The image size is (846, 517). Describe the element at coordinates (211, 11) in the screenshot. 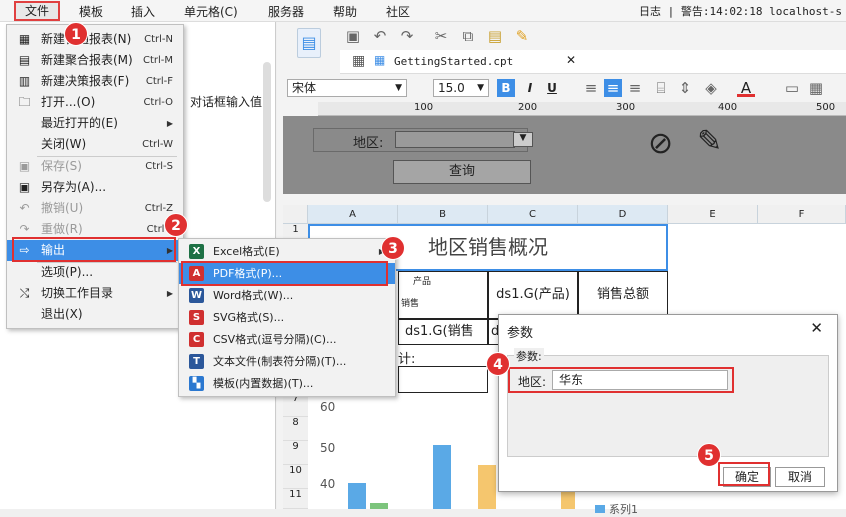

I see `menu-cell: 单元格(C)` at that location.